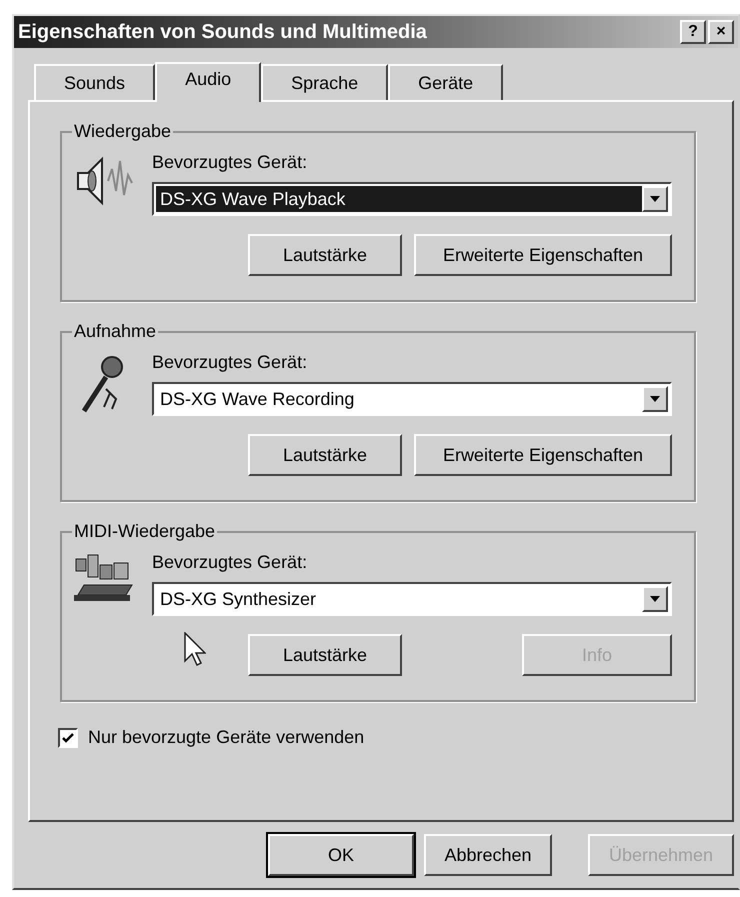 Image resolution: width=740 pixels, height=897 pixels. I want to click on device-dropdown: DS-XG Synthesizer, so click(412, 599).